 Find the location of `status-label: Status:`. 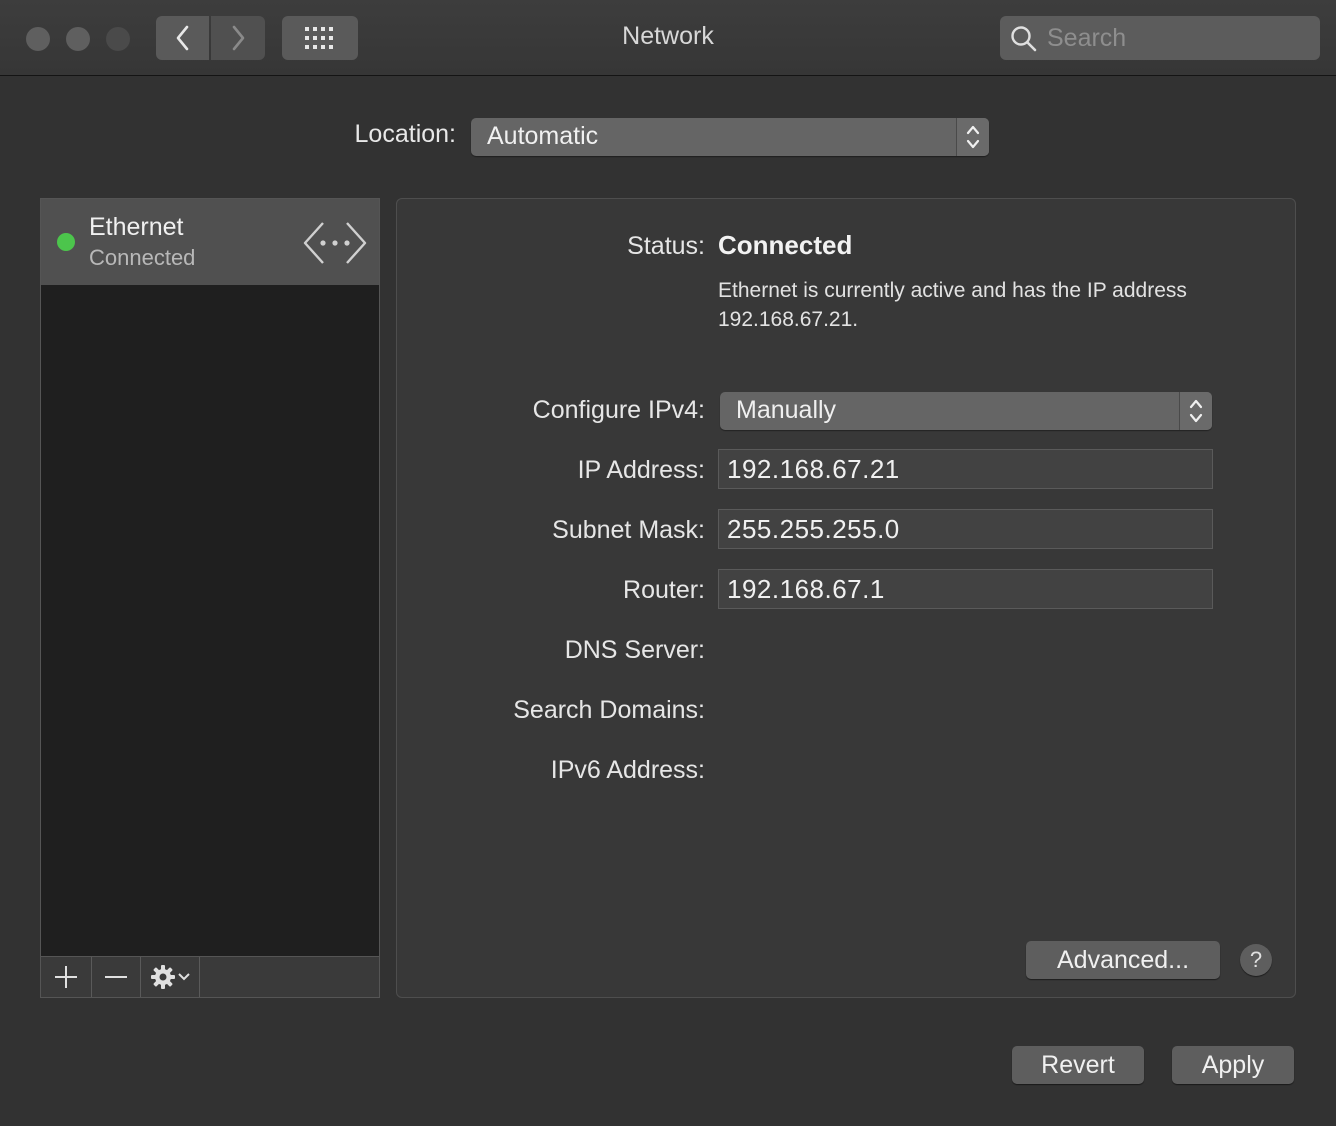

status-label: Status: is located at coordinates (666, 246).